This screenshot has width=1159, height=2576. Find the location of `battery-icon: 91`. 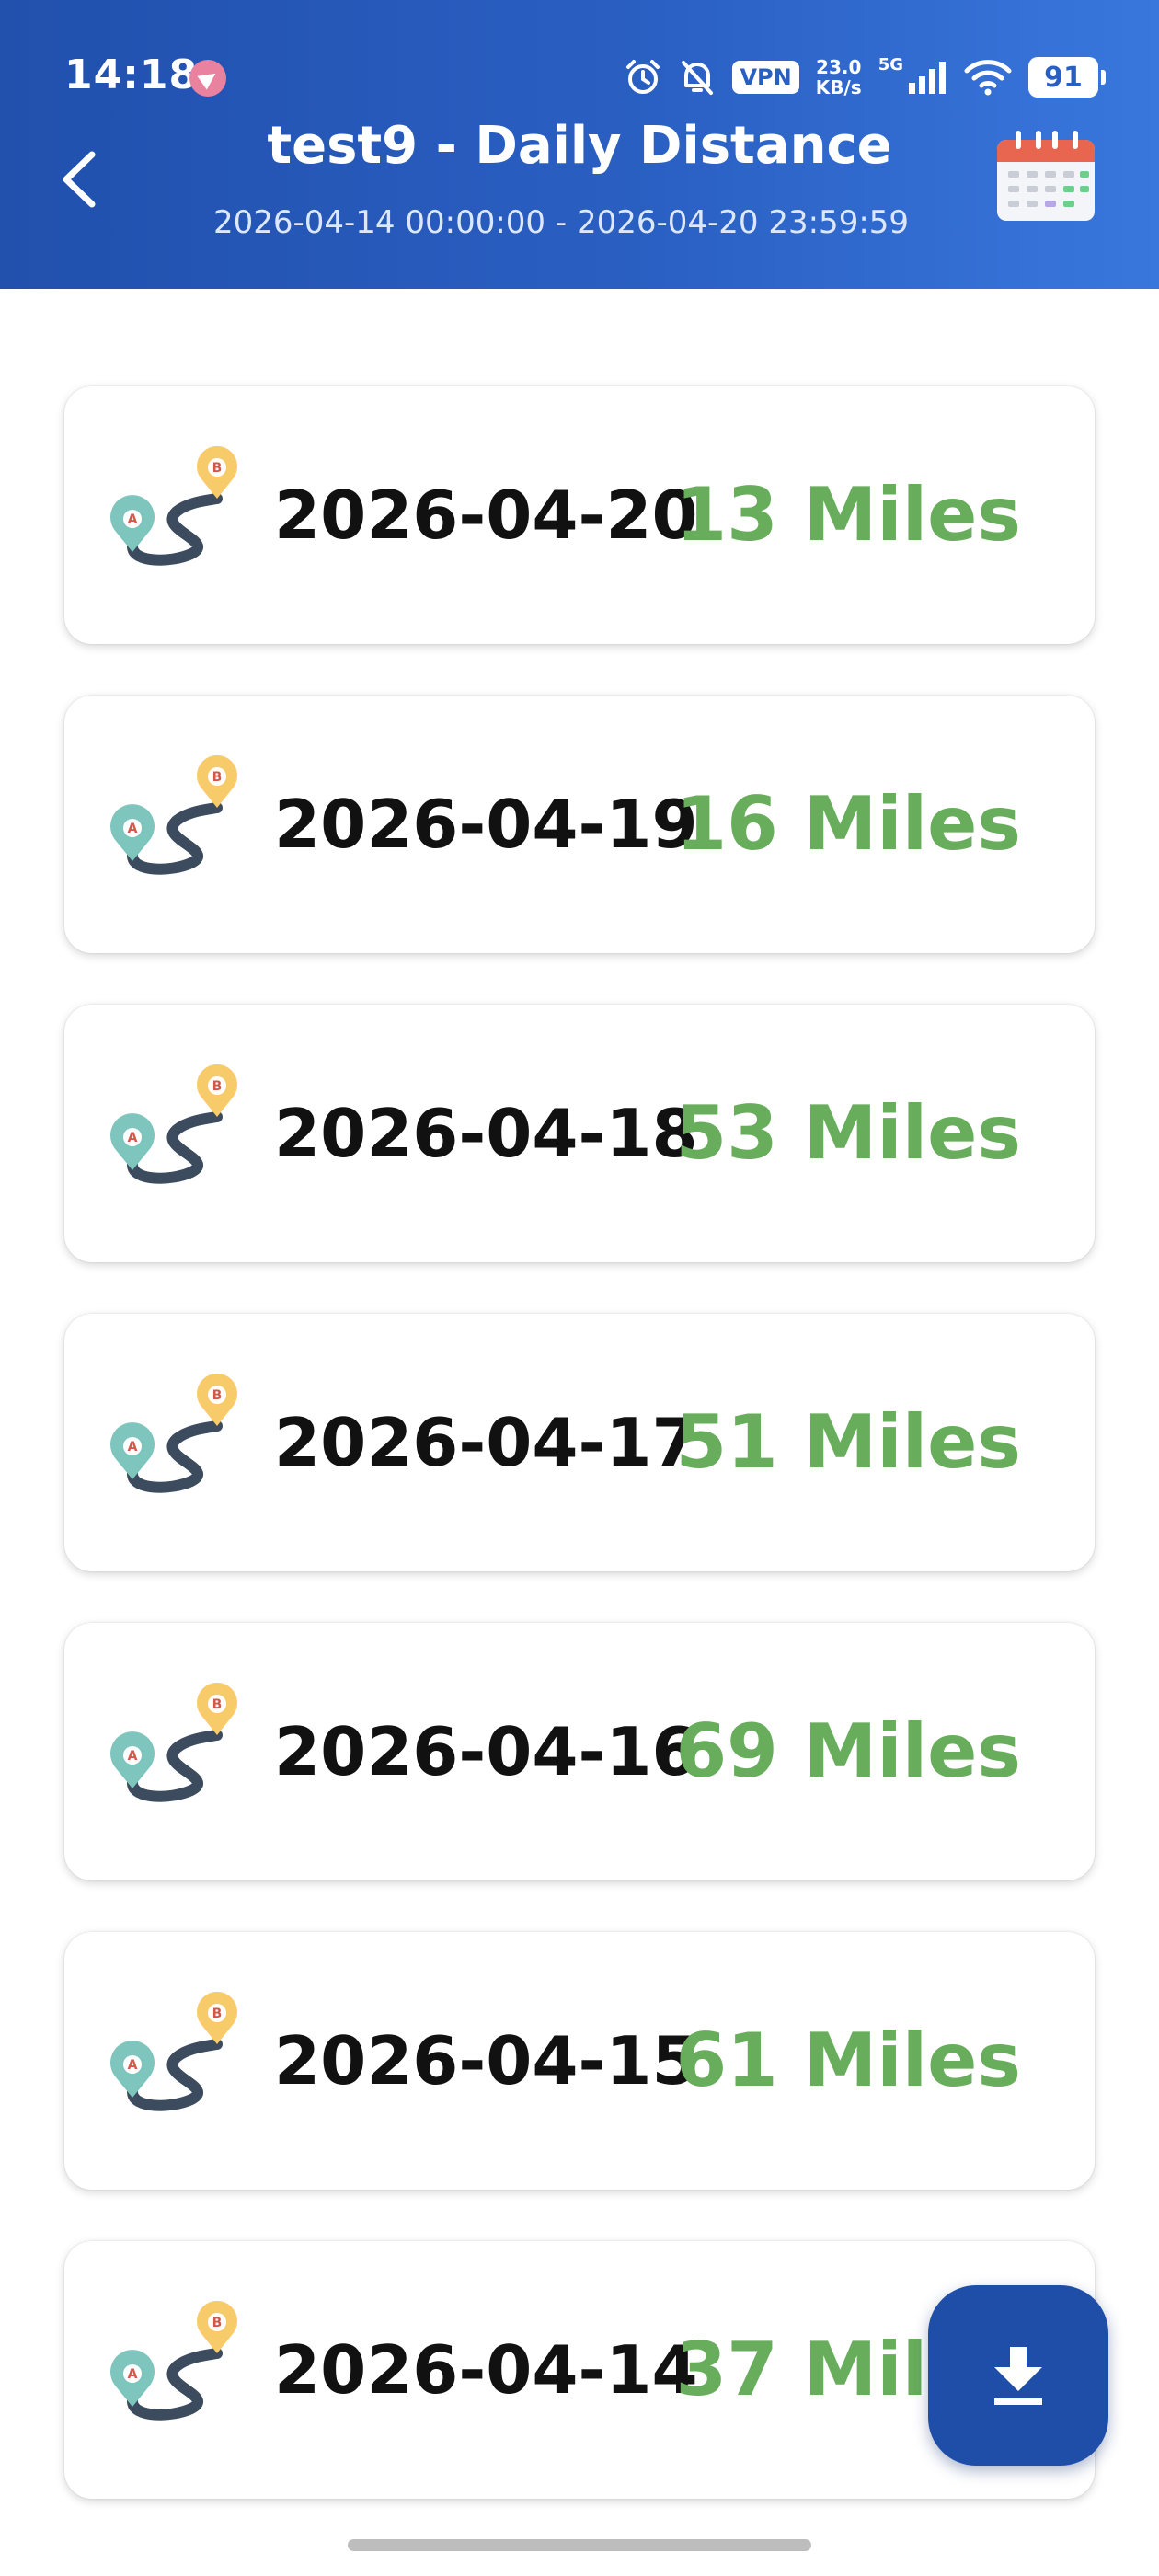

battery-icon: 91 is located at coordinates (1067, 77).